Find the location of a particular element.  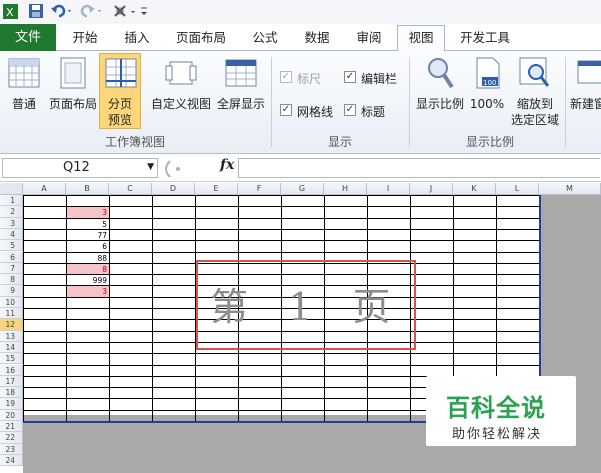

formula-bar-label: 编辑栏 is located at coordinates (379, 79).